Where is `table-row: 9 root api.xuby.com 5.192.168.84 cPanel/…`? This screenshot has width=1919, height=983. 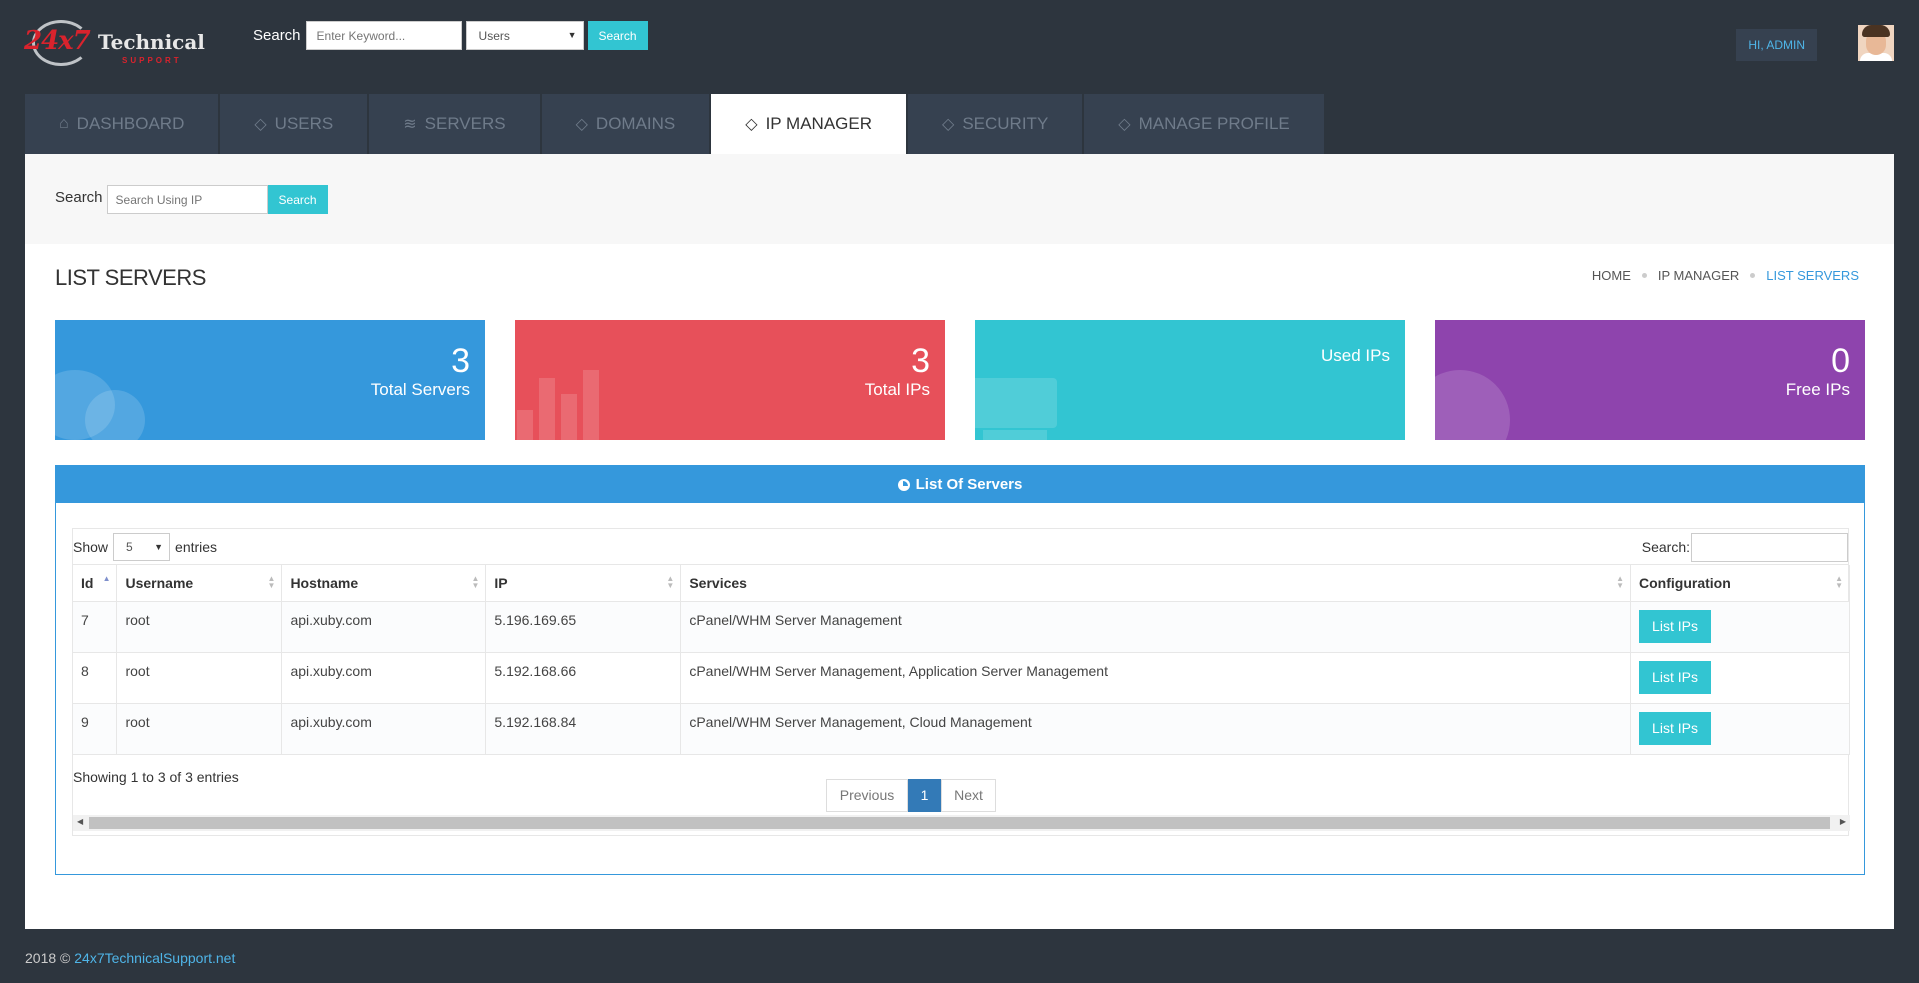
table-row: 9 root api.xuby.com 5.192.168.84 cPanel/… is located at coordinates (961, 729).